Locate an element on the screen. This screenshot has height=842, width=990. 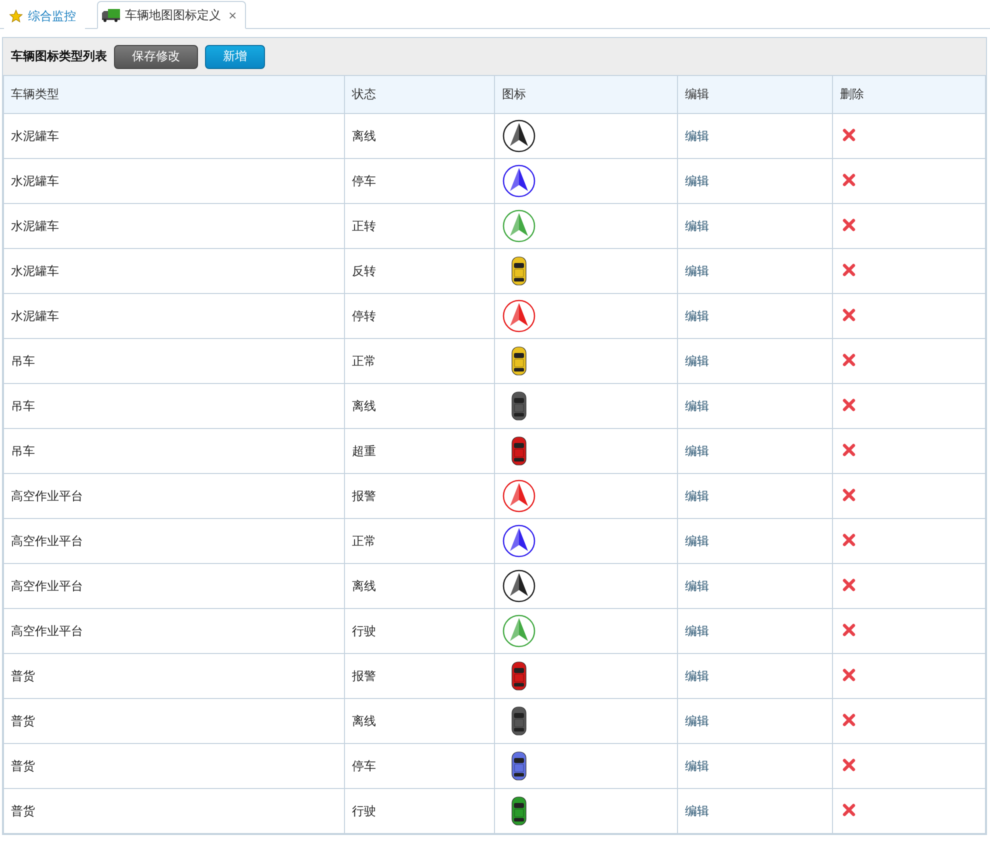
star-icon is located at coordinates (16, 16).